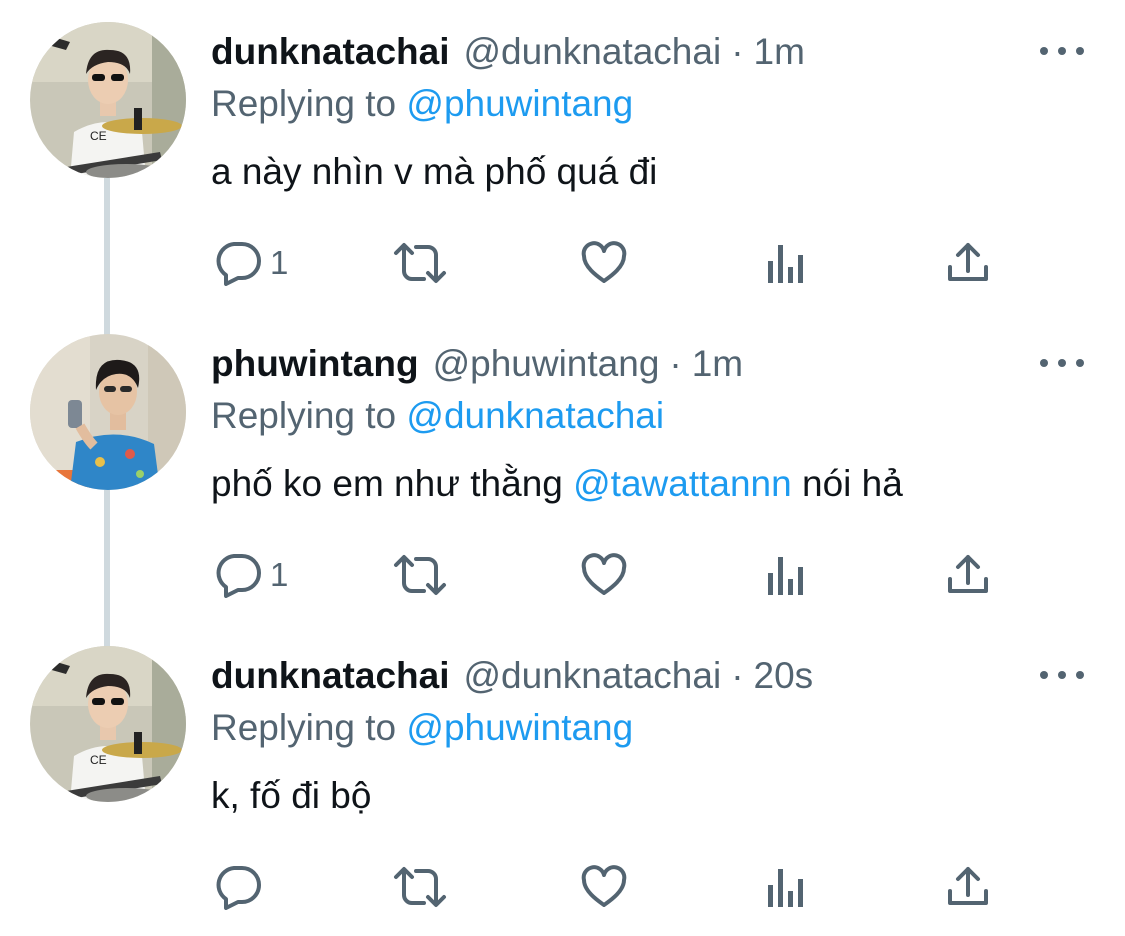 This screenshot has height=936, width=1125. Describe the element at coordinates (562, 887) in the screenshot. I see `tweet-actions` at that location.